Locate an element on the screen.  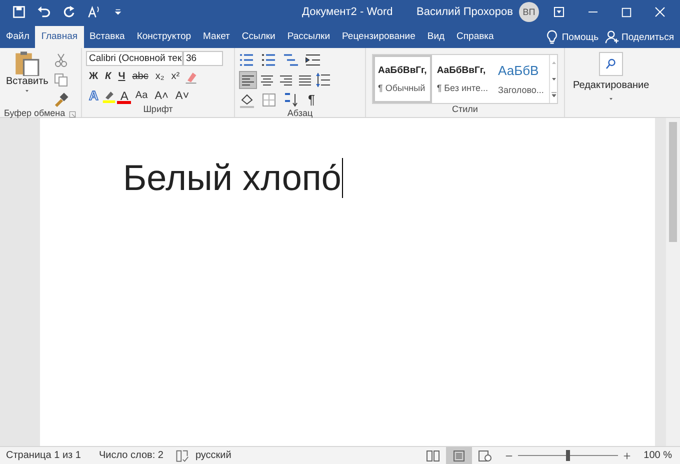
ribbon-tab: Вставка is located at coordinates (107, 37).